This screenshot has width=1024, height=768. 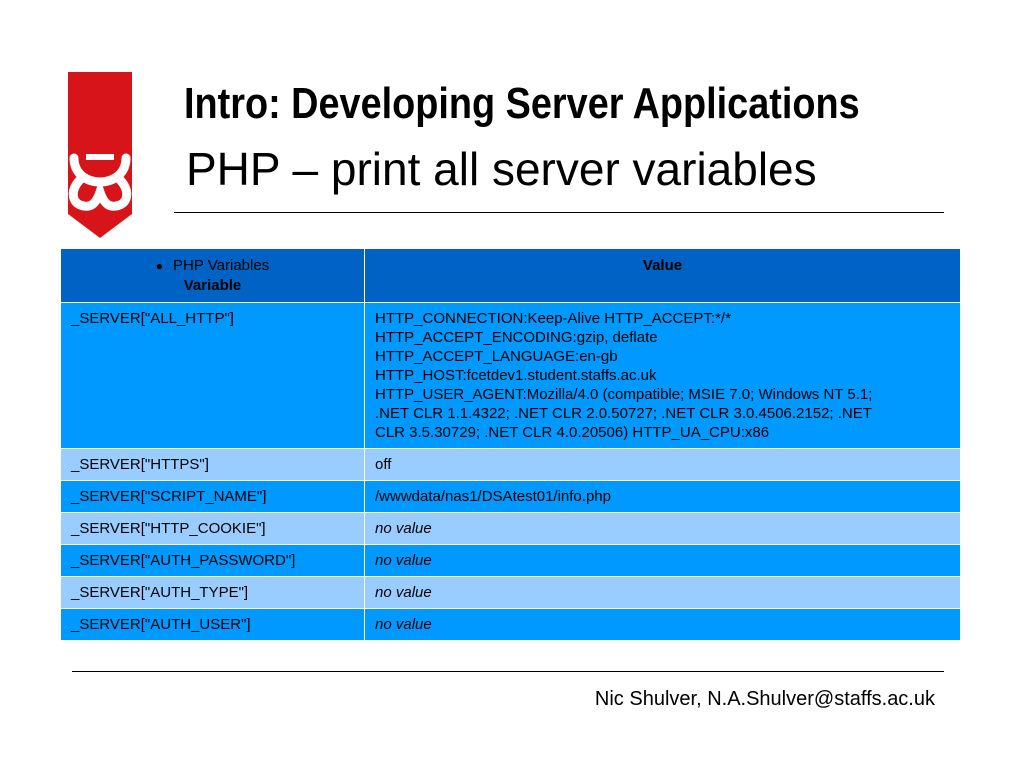 I want to click on university-logo-icon, so click(x=100, y=155).